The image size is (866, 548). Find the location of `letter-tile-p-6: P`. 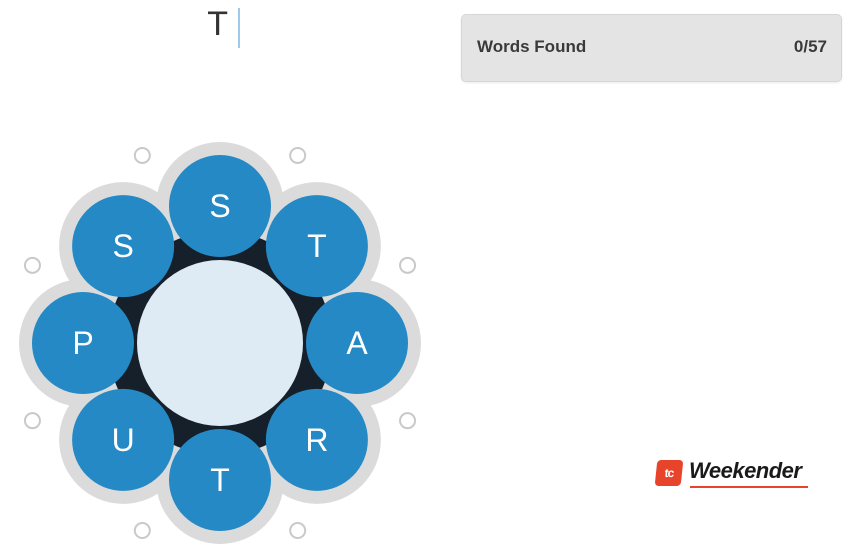

letter-tile-p-6: P is located at coordinates (83, 343).